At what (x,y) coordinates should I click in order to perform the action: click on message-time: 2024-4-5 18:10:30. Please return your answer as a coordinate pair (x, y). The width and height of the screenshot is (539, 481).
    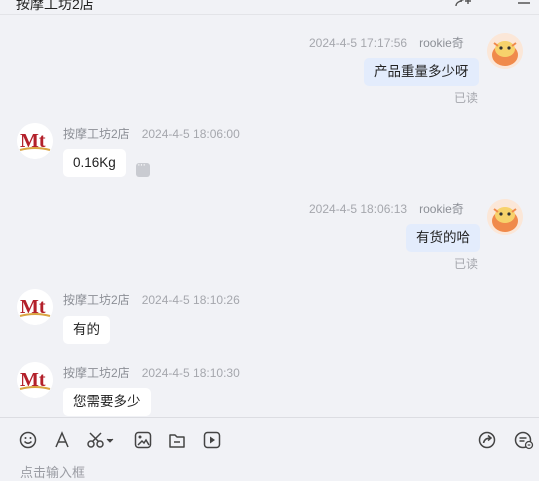
    Looking at the image, I should click on (190, 373).